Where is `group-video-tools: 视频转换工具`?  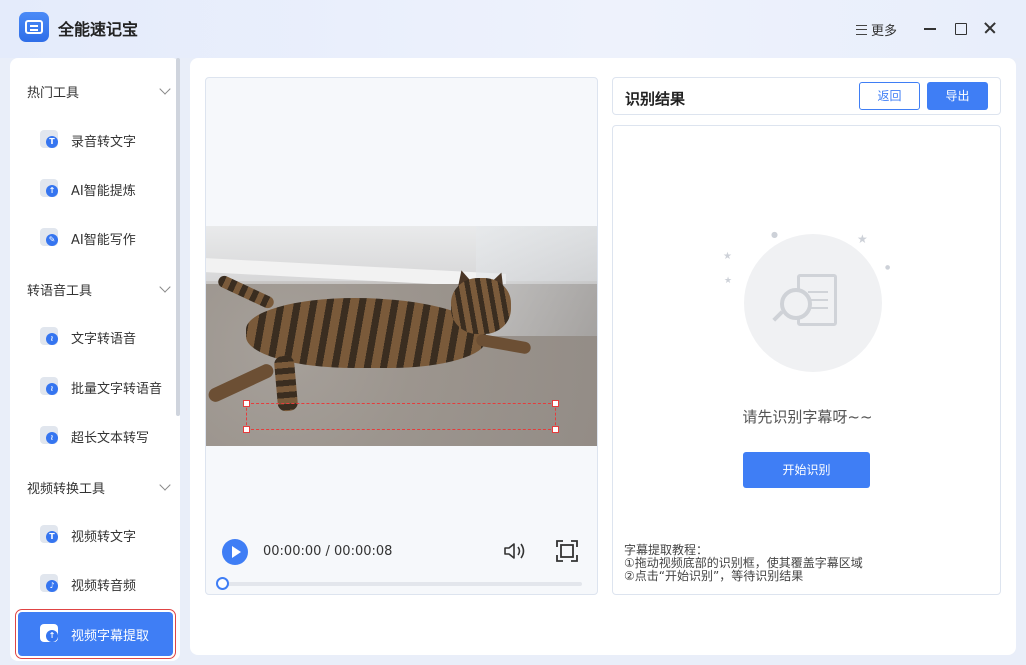 group-video-tools: 视频转换工具 is located at coordinates (100, 488).